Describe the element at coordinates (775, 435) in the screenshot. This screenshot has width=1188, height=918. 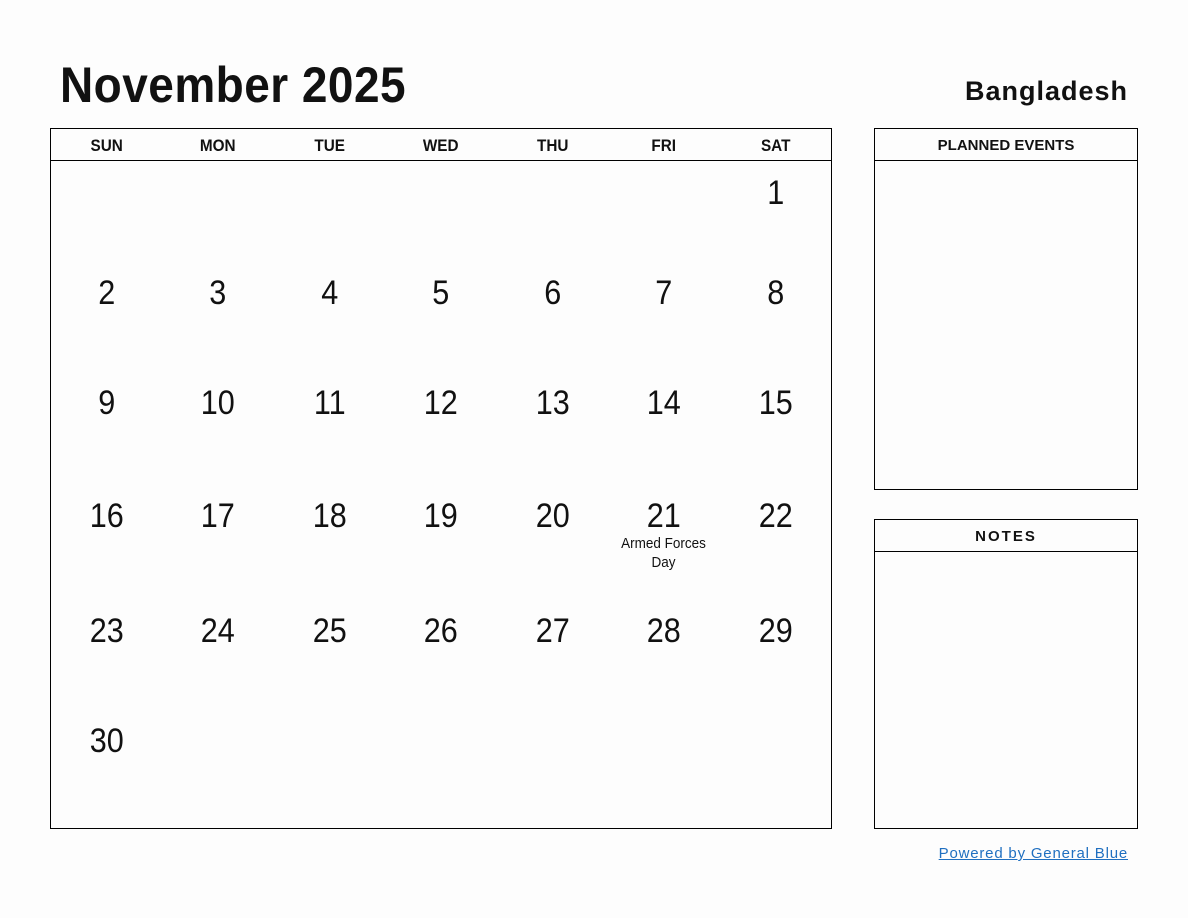
I see `day-cell: 15` at that location.